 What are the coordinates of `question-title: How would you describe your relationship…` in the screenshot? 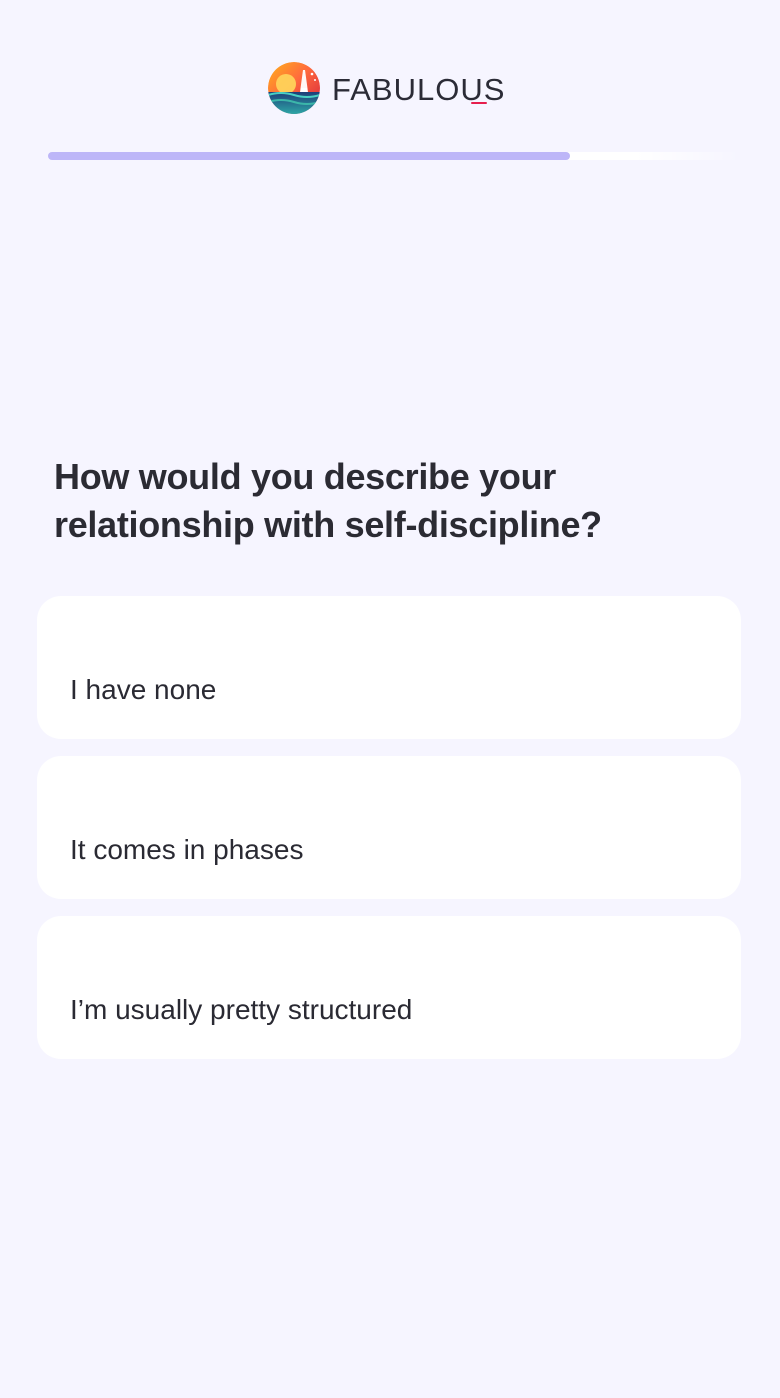 It's located at (328, 500).